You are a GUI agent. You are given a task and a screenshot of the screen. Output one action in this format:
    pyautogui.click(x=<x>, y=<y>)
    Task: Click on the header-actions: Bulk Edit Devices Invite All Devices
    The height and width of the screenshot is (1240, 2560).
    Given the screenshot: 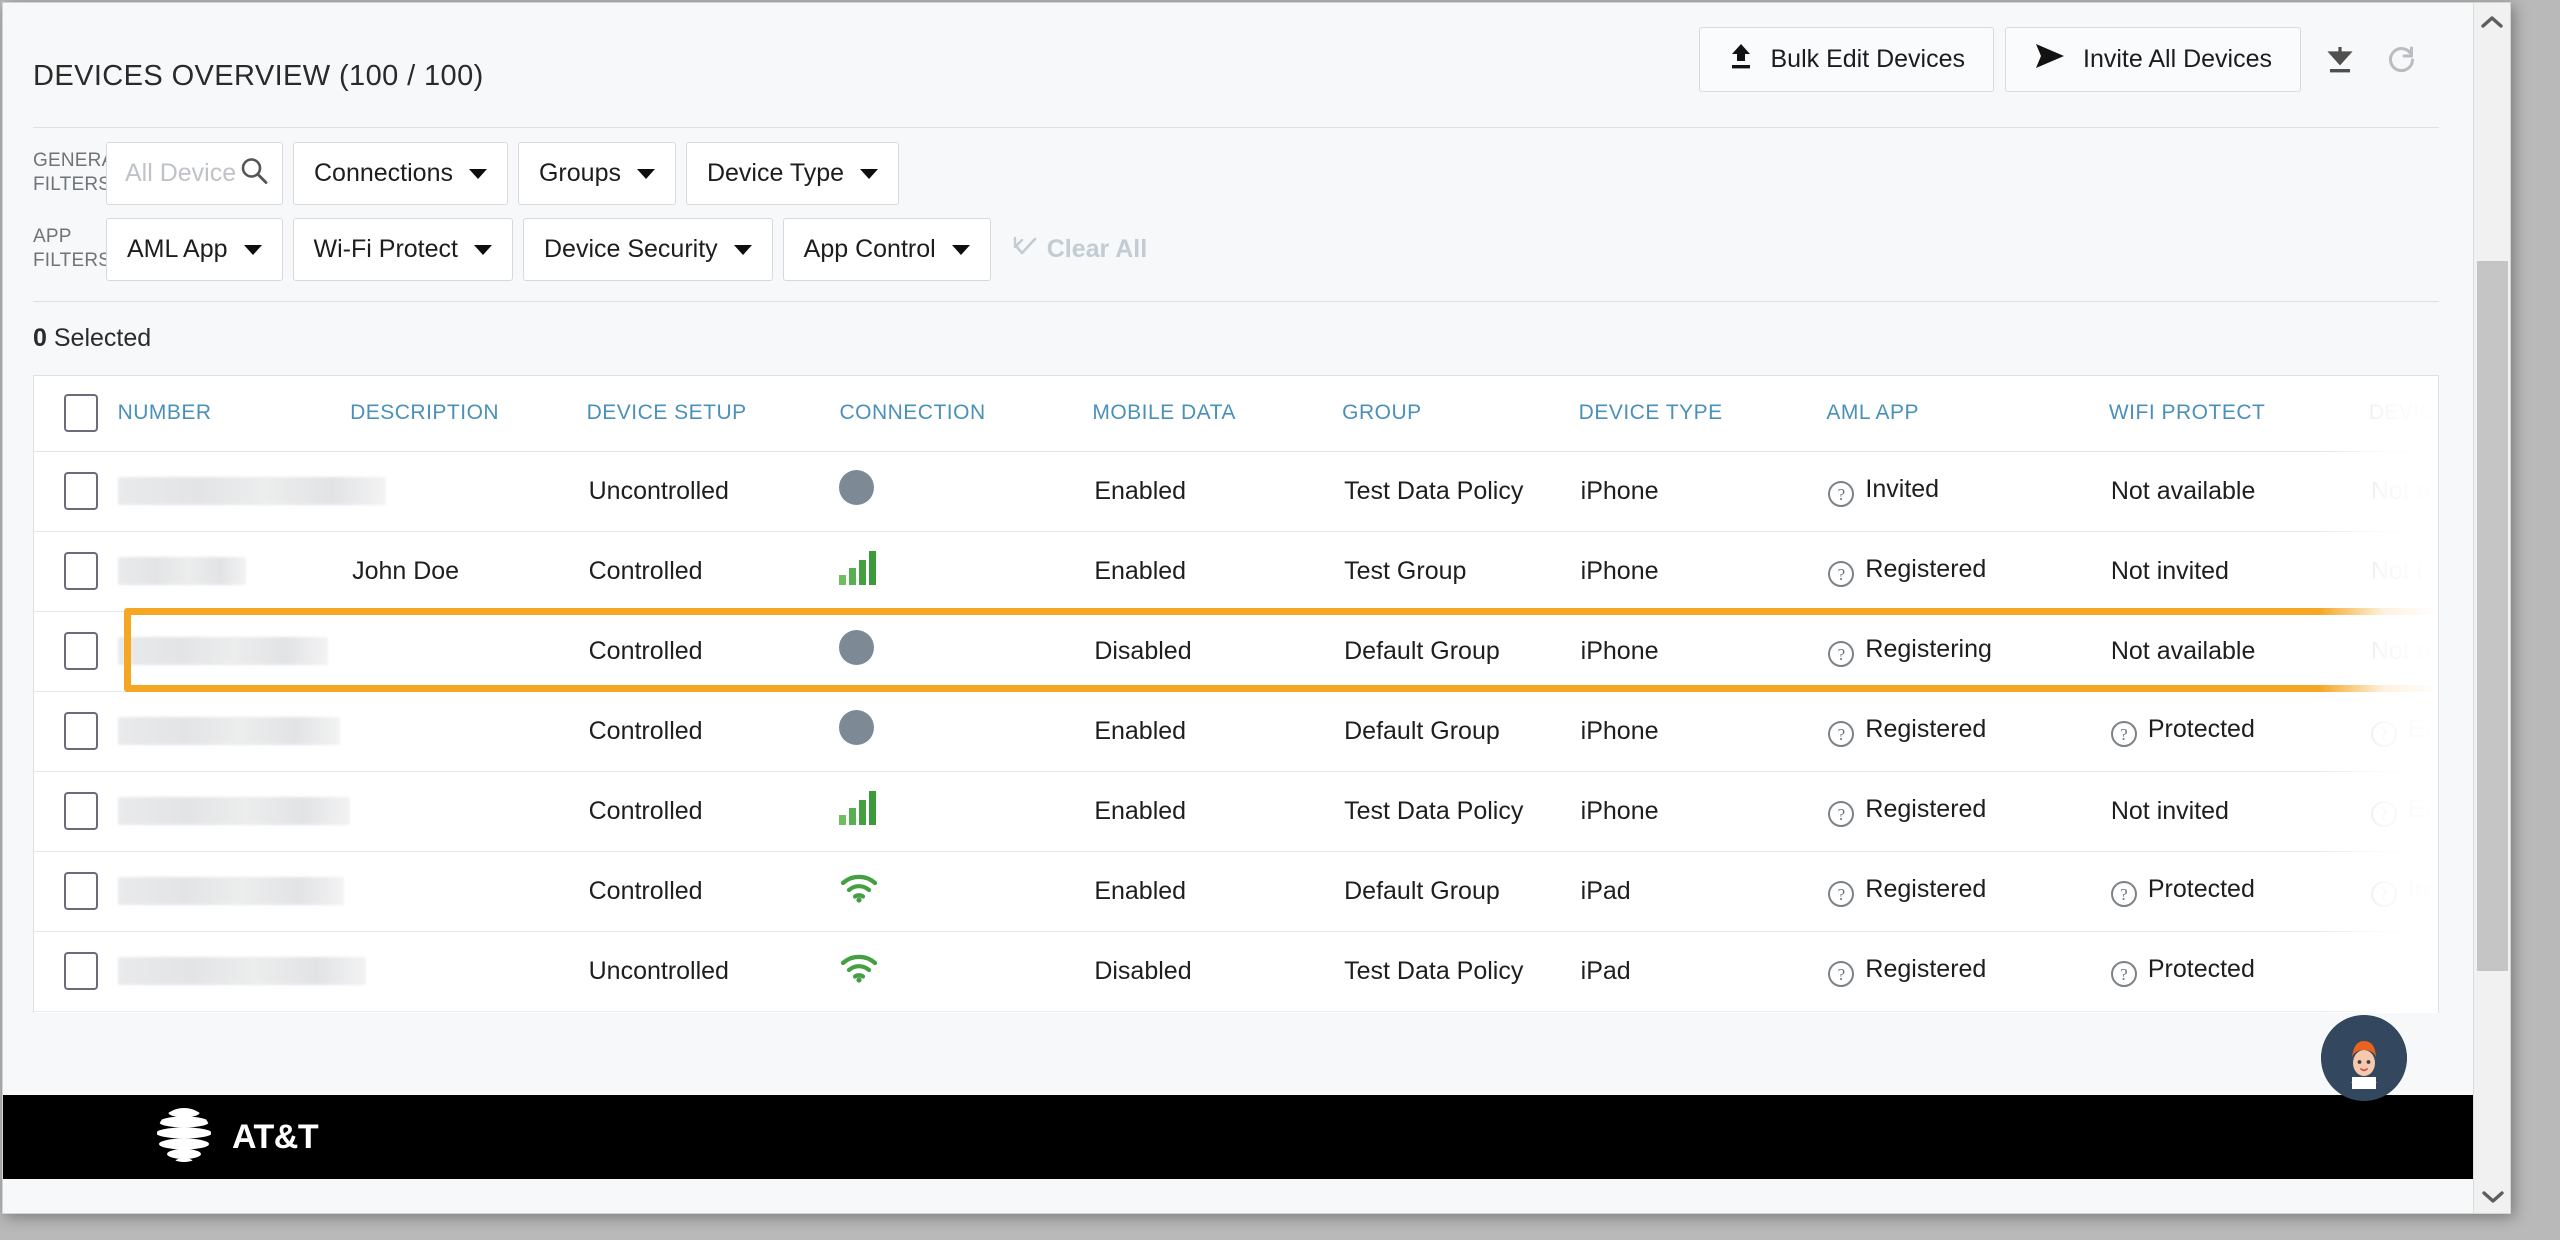 What is the action you would take?
    pyautogui.click(x=2062, y=59)
    